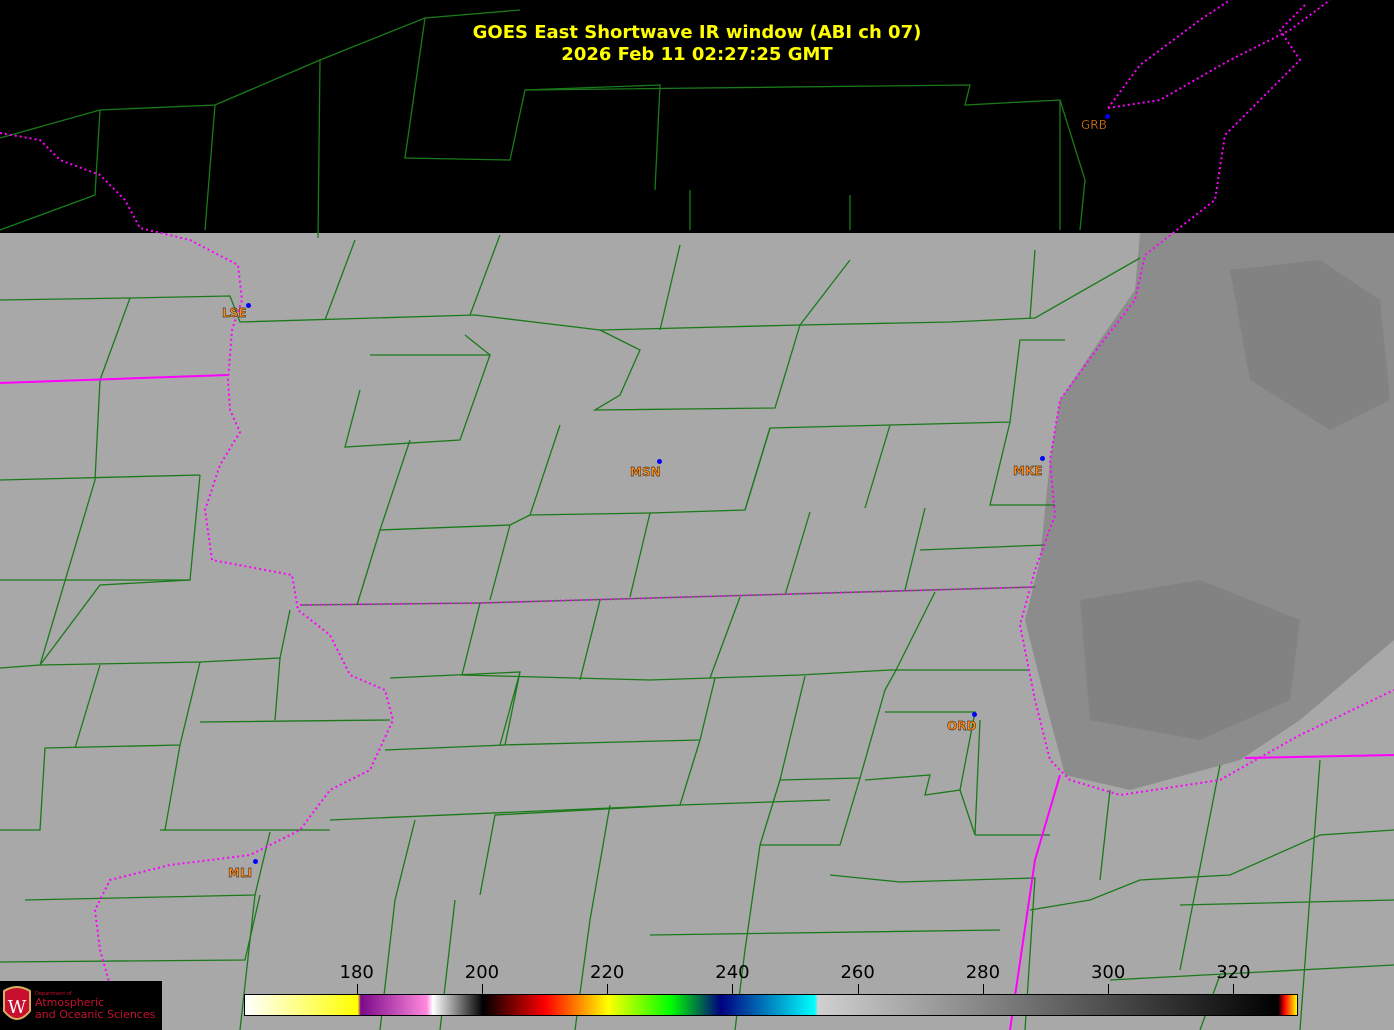 This screenshot has width=1394, height=1030. Describe the element at coordinates (95, 1014) in the screenshot. I see `logo-line-3: and Oceanic Sciences` at that location.